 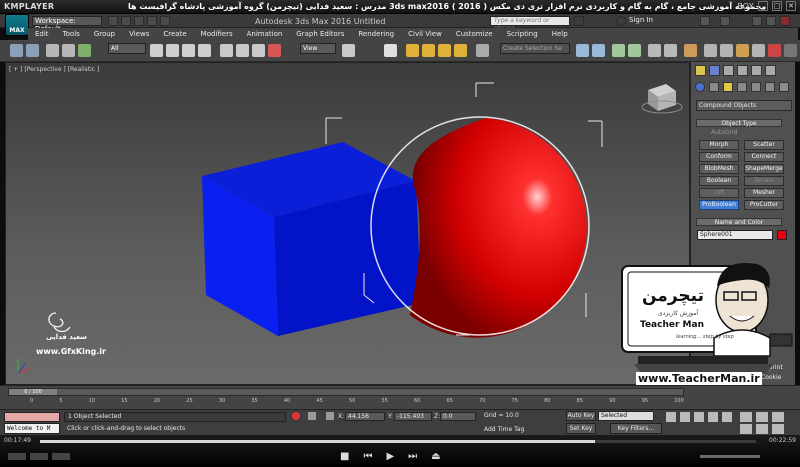 I want to click on time-slider-thumb: 0 / 100, so click(x=33, y=392).